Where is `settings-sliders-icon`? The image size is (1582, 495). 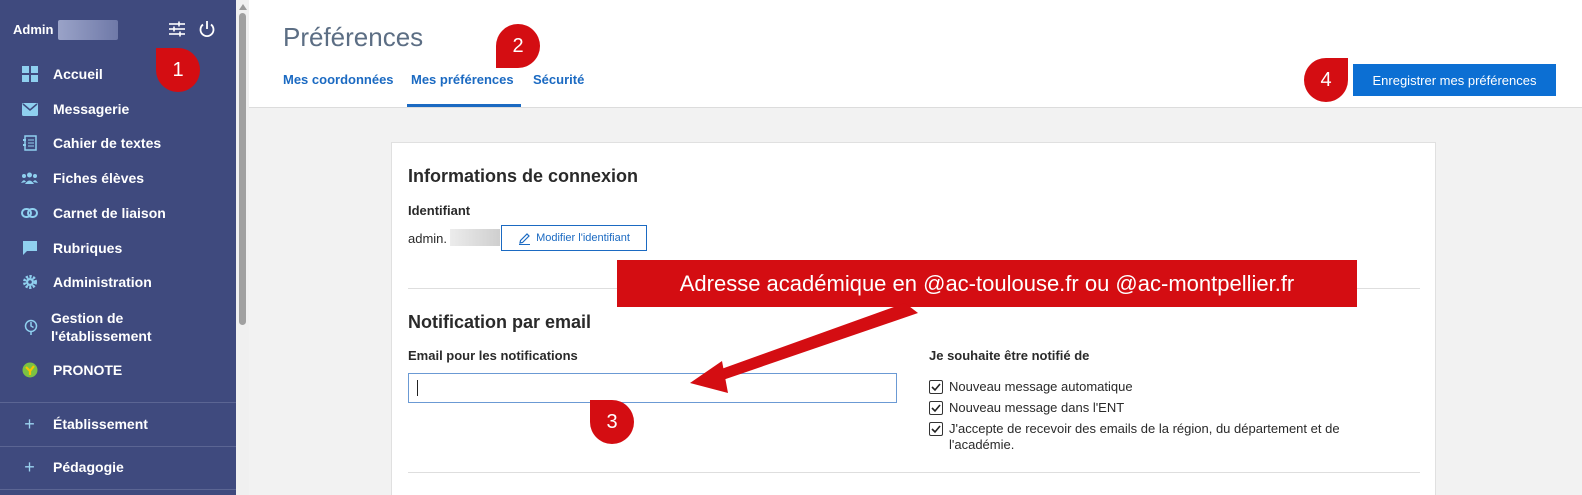
settings-sliders-icon is located at coordinates (177, 29).